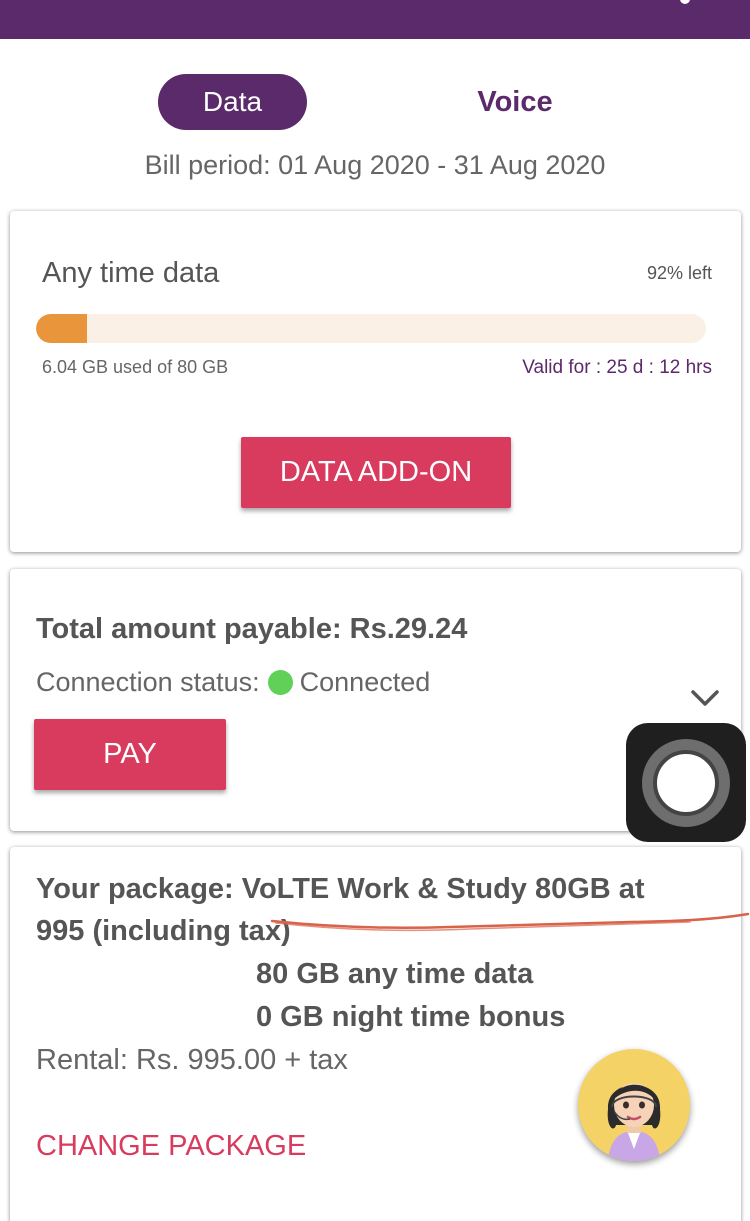  I want to click on tab-voice: Voice, so click(515, 102).